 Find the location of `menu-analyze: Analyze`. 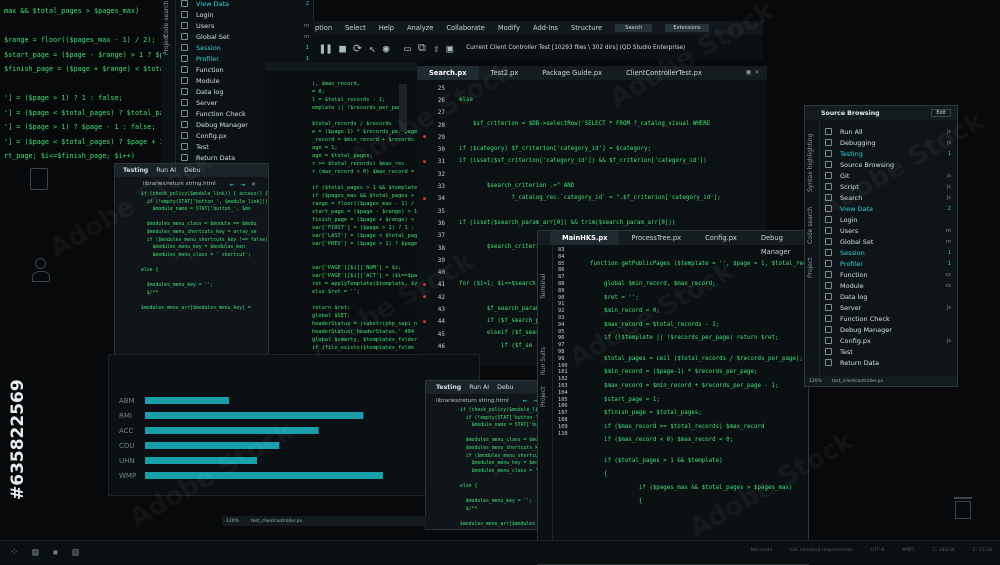

menu-analyze: Analyze is located at coordinates (420, 28).